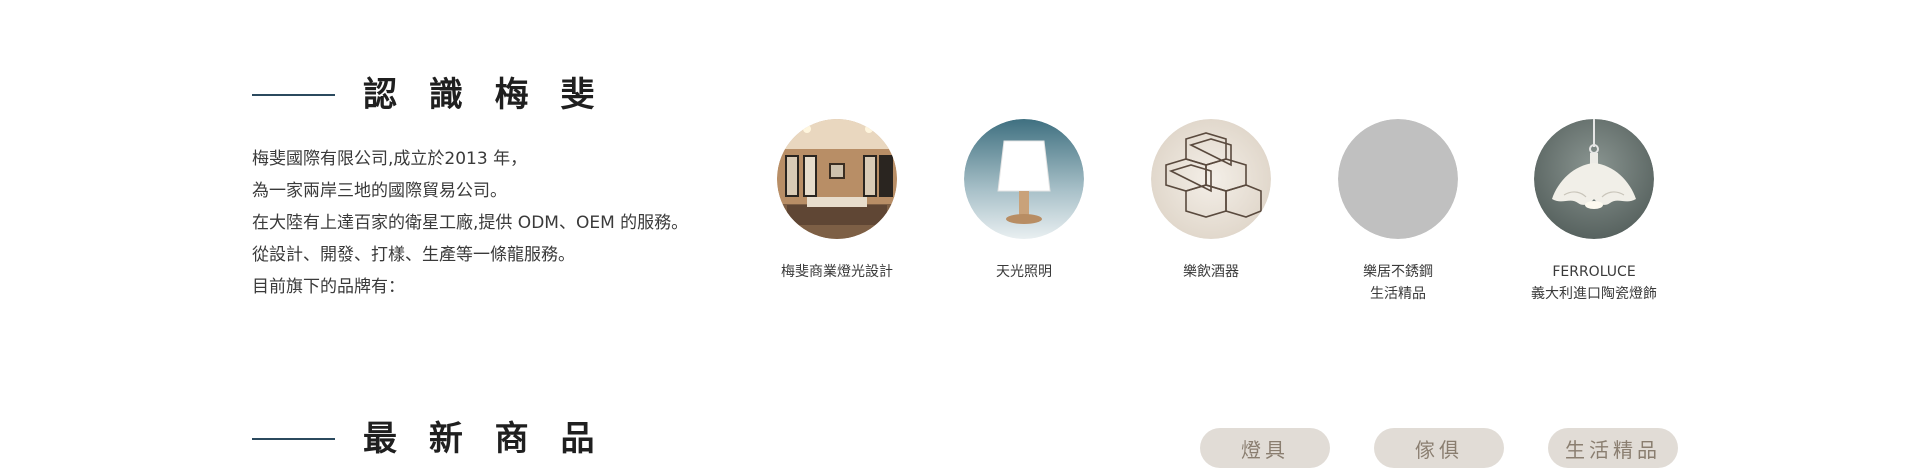  I want to click on products-section-heading: 最 新 商 品, so click(428, 439).